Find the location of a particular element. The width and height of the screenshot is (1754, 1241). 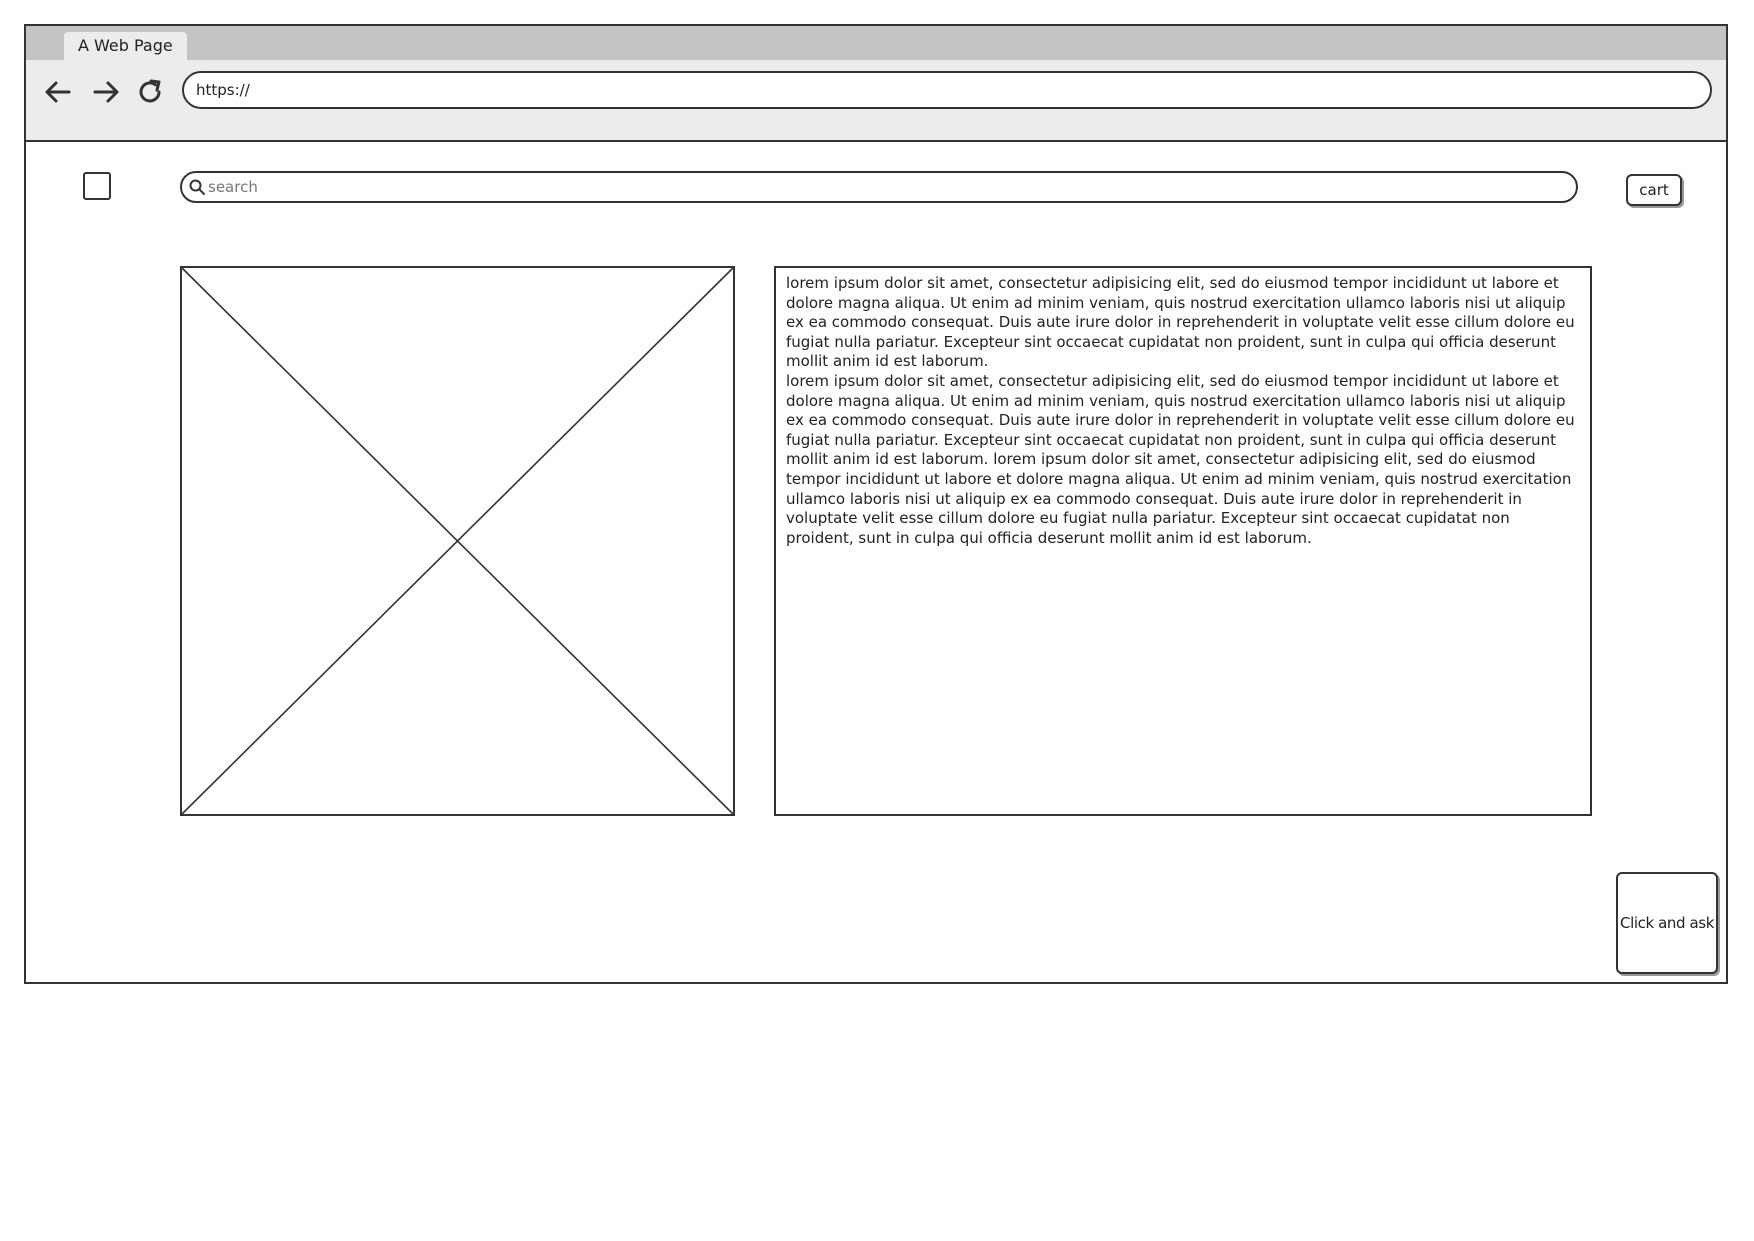

click-and-ask-button: Click and ask is located at coordinates (1667, 923).